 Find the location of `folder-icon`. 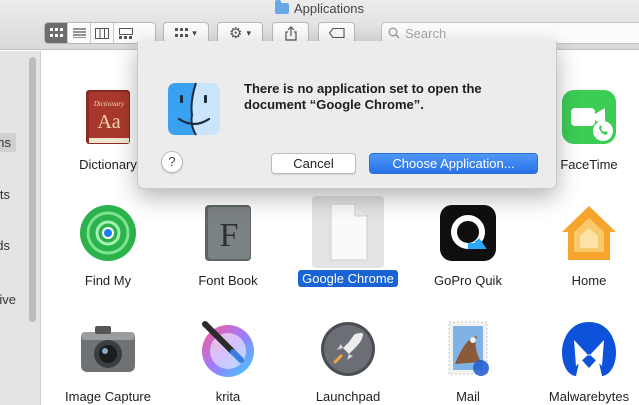

folder-icon is located at coordinates (281, 7).